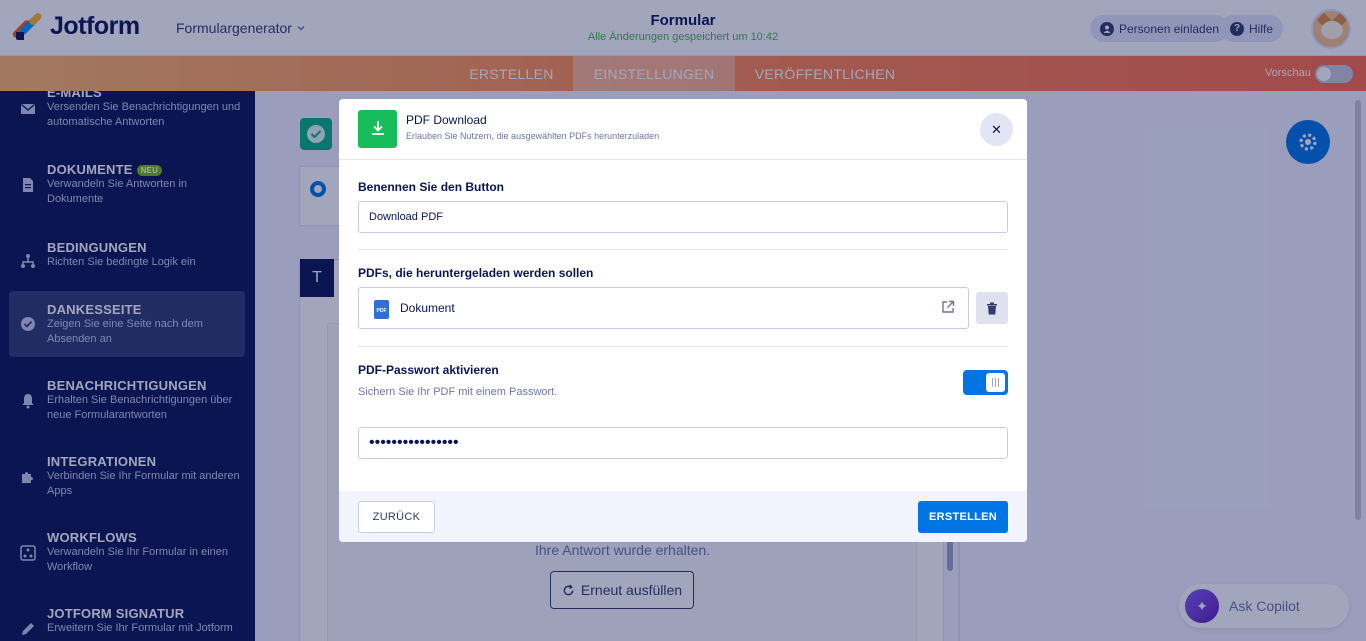 The image size is (1366, 641). I want to click on pdf-file-icon: PDF, so click(381, 309).